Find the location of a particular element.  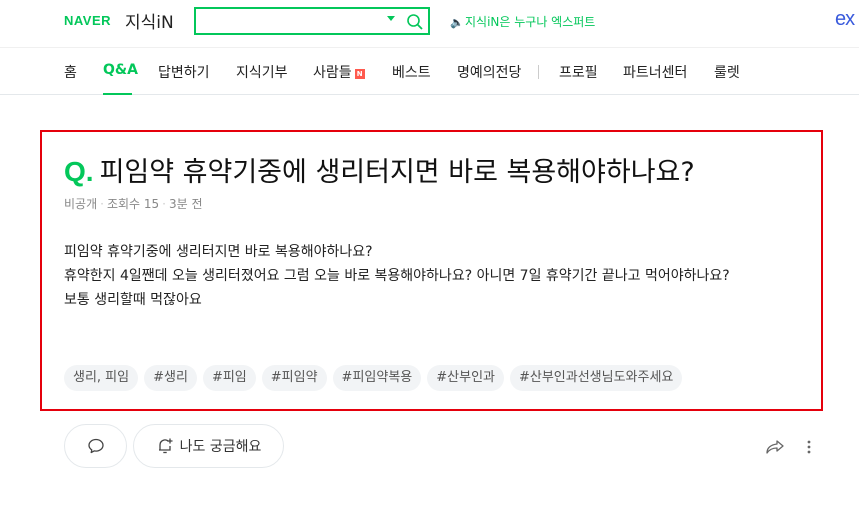

search-icon is located at coordinates (415, 22).